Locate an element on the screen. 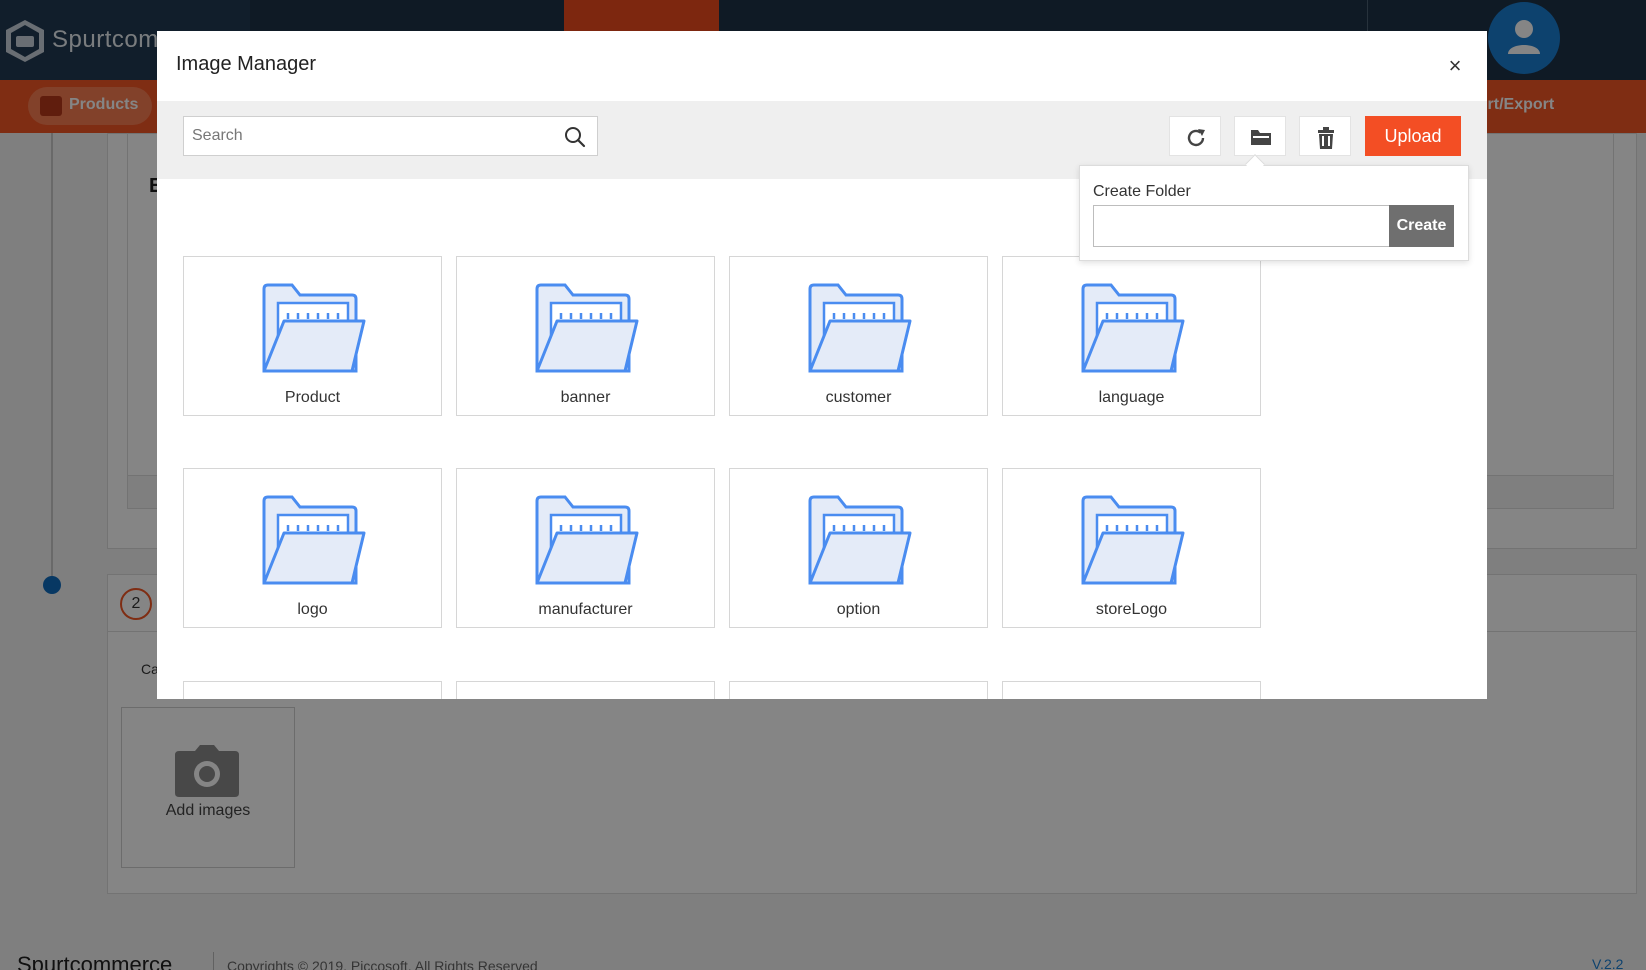  folder-name: banner is located at coordinates (585, 397).